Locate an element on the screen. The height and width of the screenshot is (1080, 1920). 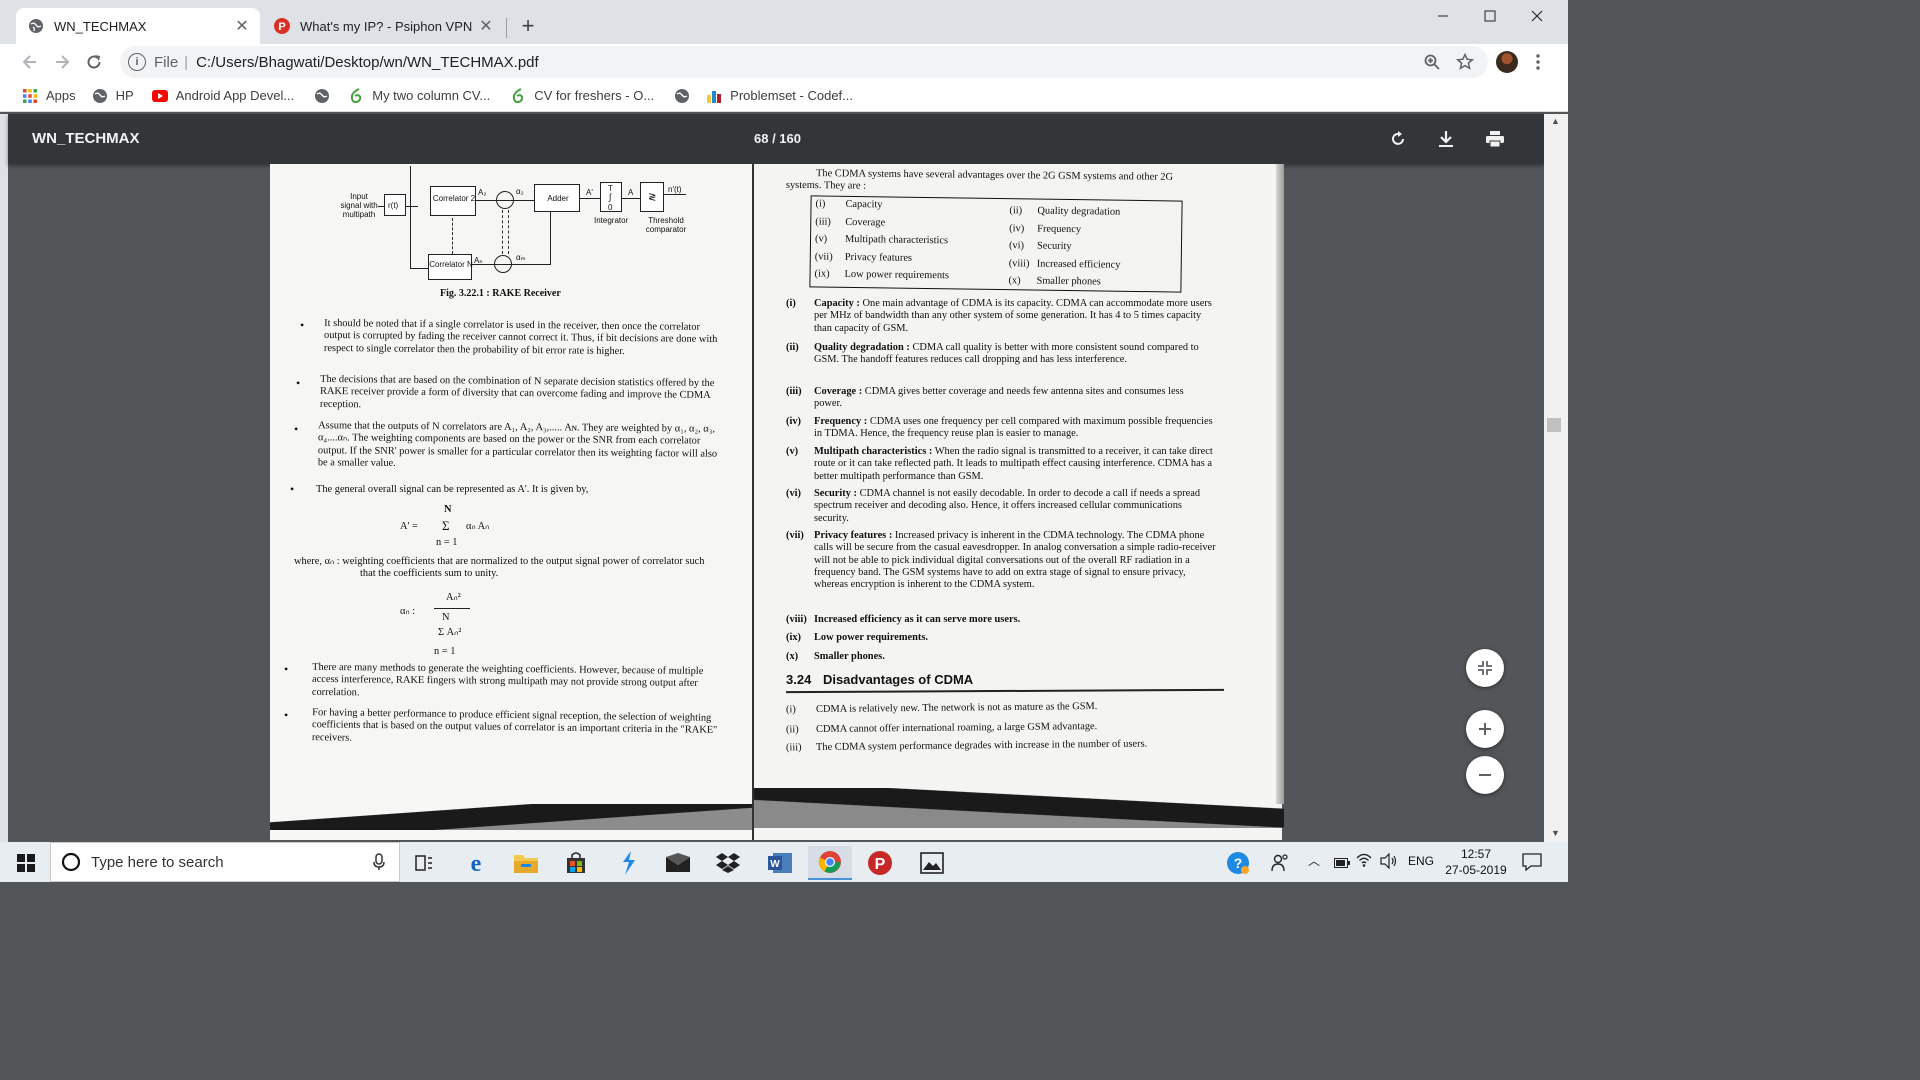
adv-label: Security is located at coordinates (1054, 246).